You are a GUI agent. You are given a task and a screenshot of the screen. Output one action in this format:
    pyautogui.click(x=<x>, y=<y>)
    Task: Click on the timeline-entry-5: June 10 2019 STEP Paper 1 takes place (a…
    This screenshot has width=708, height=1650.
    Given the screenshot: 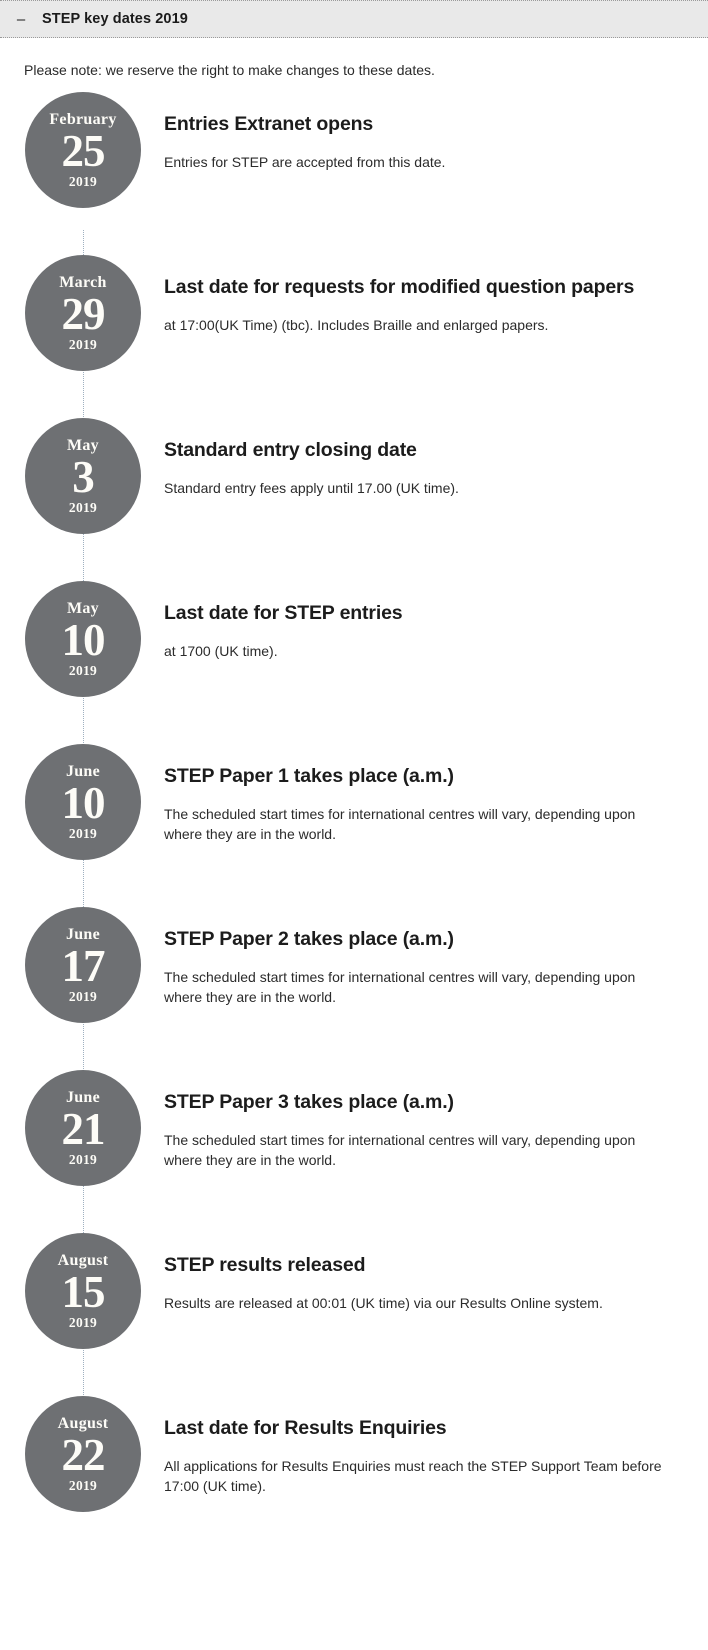 What is the action you would take?
    pyautogui.click(x=354, y=825)
    